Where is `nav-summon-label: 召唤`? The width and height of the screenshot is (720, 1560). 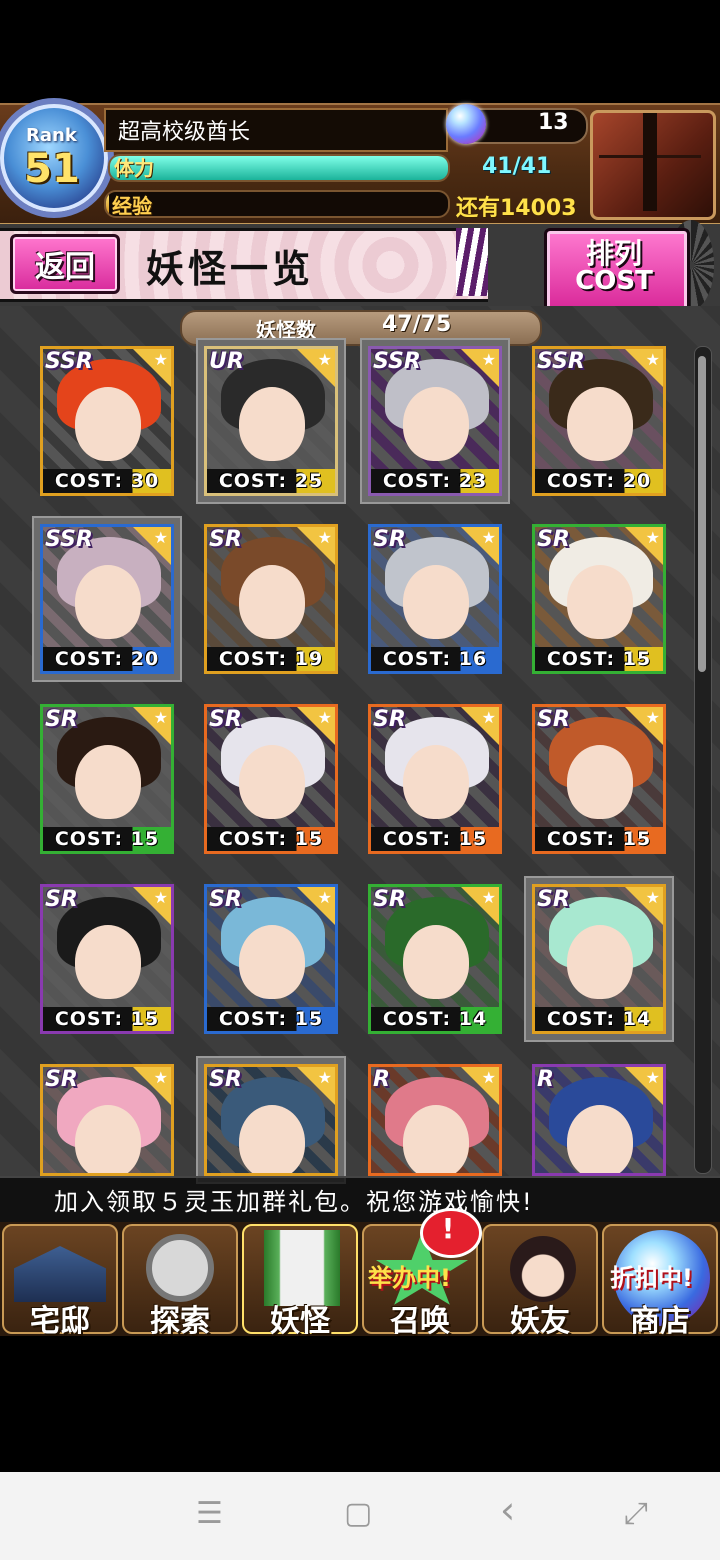
nav-summon-label: 召唤 is located at coordinates (420, 1318).